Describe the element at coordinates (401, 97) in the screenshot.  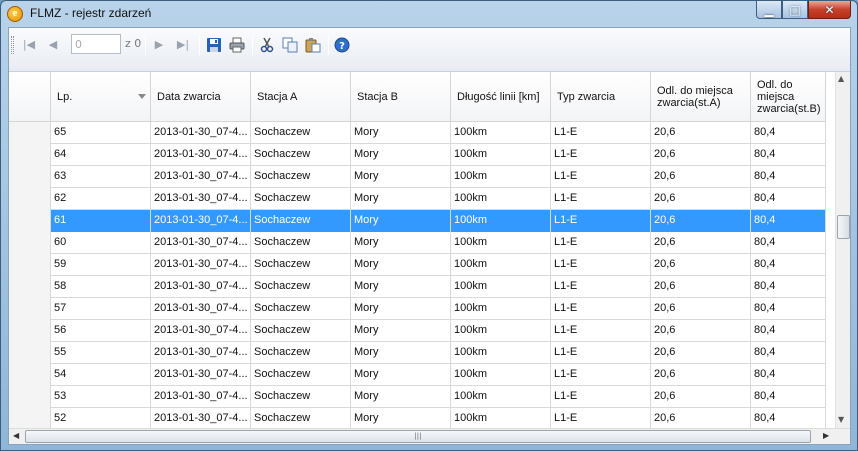
I see `column-header: Stacja B` at that location.